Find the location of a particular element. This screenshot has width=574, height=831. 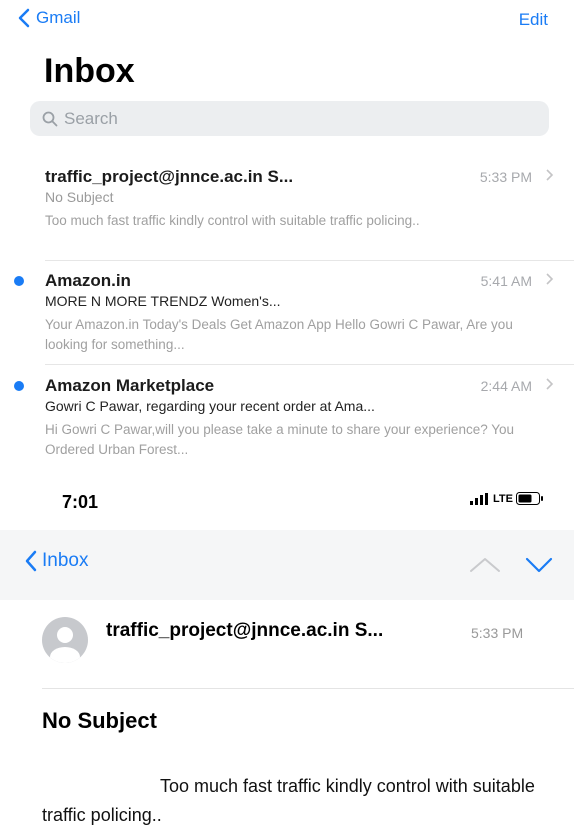

detail-subject: No Subject is located at coordinates (99, 720).